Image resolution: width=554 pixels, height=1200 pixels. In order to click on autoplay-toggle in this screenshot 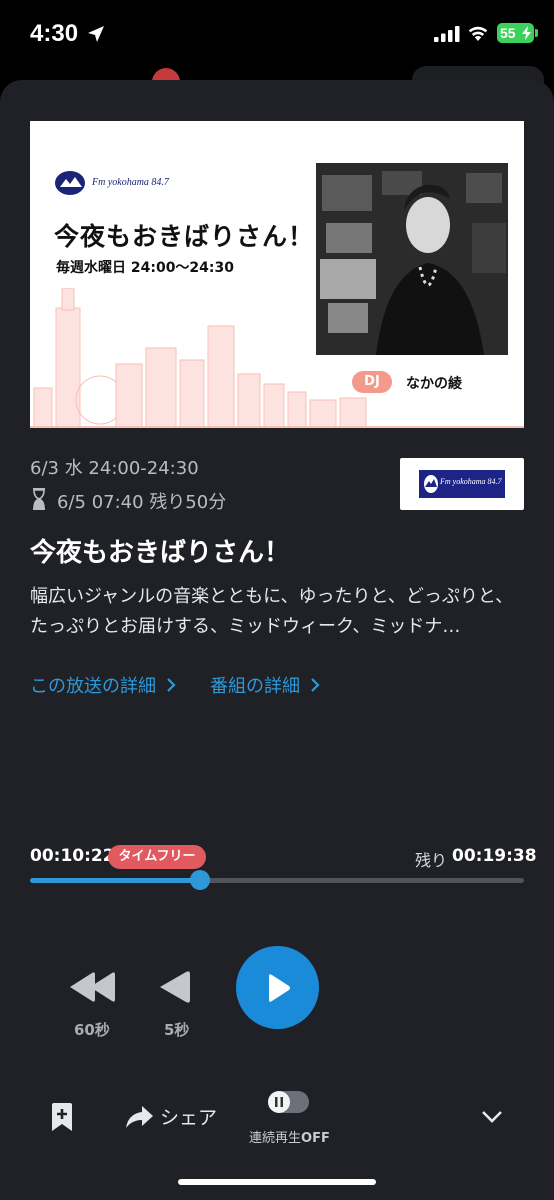, I will do `click(288, 1102)`.